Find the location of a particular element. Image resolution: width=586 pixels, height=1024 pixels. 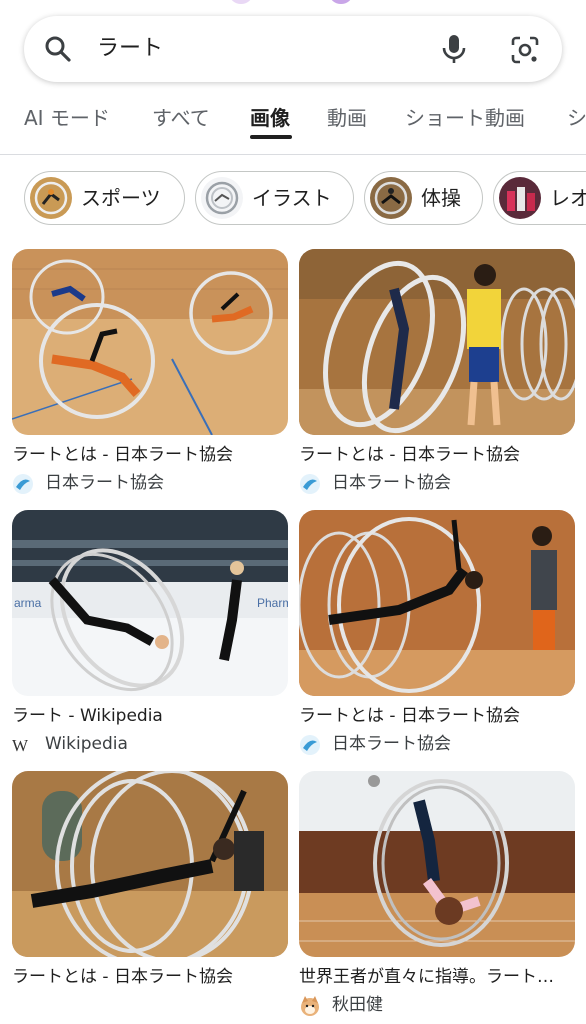

tab-all: すべて is located at coordinates (181, 118).